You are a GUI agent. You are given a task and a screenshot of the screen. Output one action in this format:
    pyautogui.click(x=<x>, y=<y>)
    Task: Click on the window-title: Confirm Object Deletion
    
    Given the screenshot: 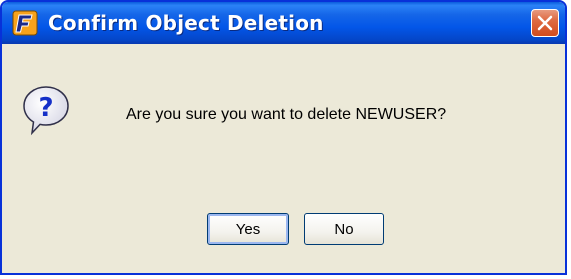 What is the action you would take?
    pyautogui.click(x=186, y=23)
    